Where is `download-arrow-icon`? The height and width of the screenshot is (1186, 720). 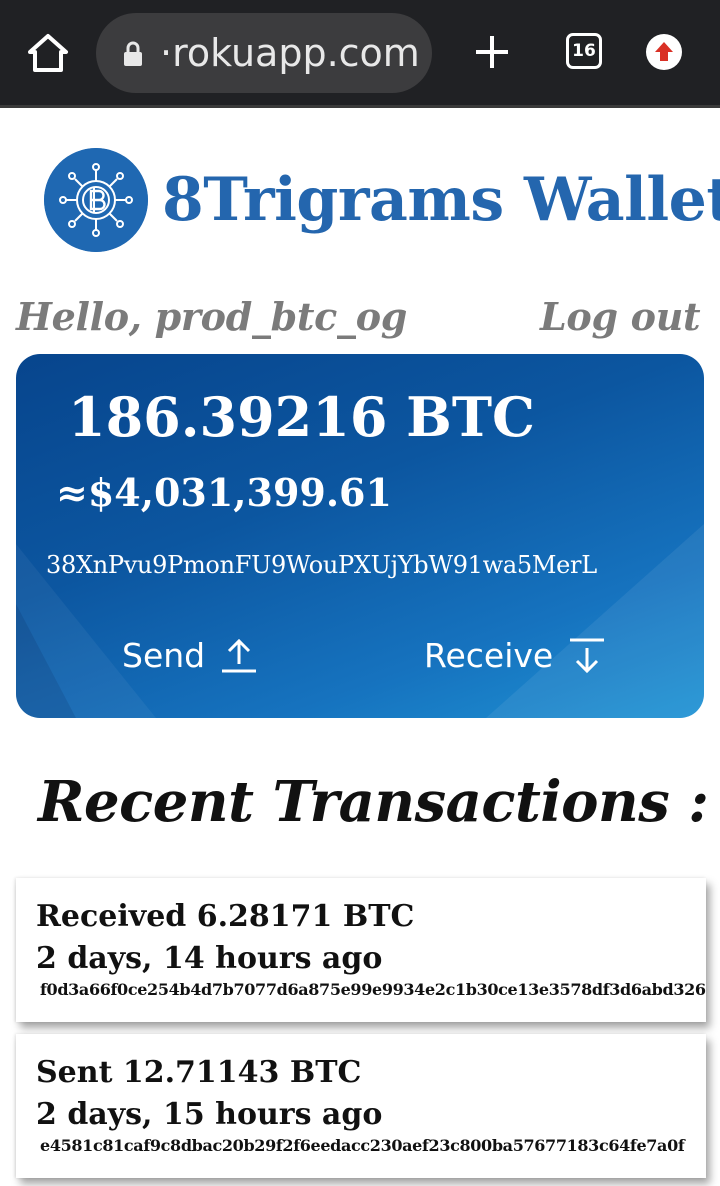 download-arrow-icon is located at coordinates (587, 656).